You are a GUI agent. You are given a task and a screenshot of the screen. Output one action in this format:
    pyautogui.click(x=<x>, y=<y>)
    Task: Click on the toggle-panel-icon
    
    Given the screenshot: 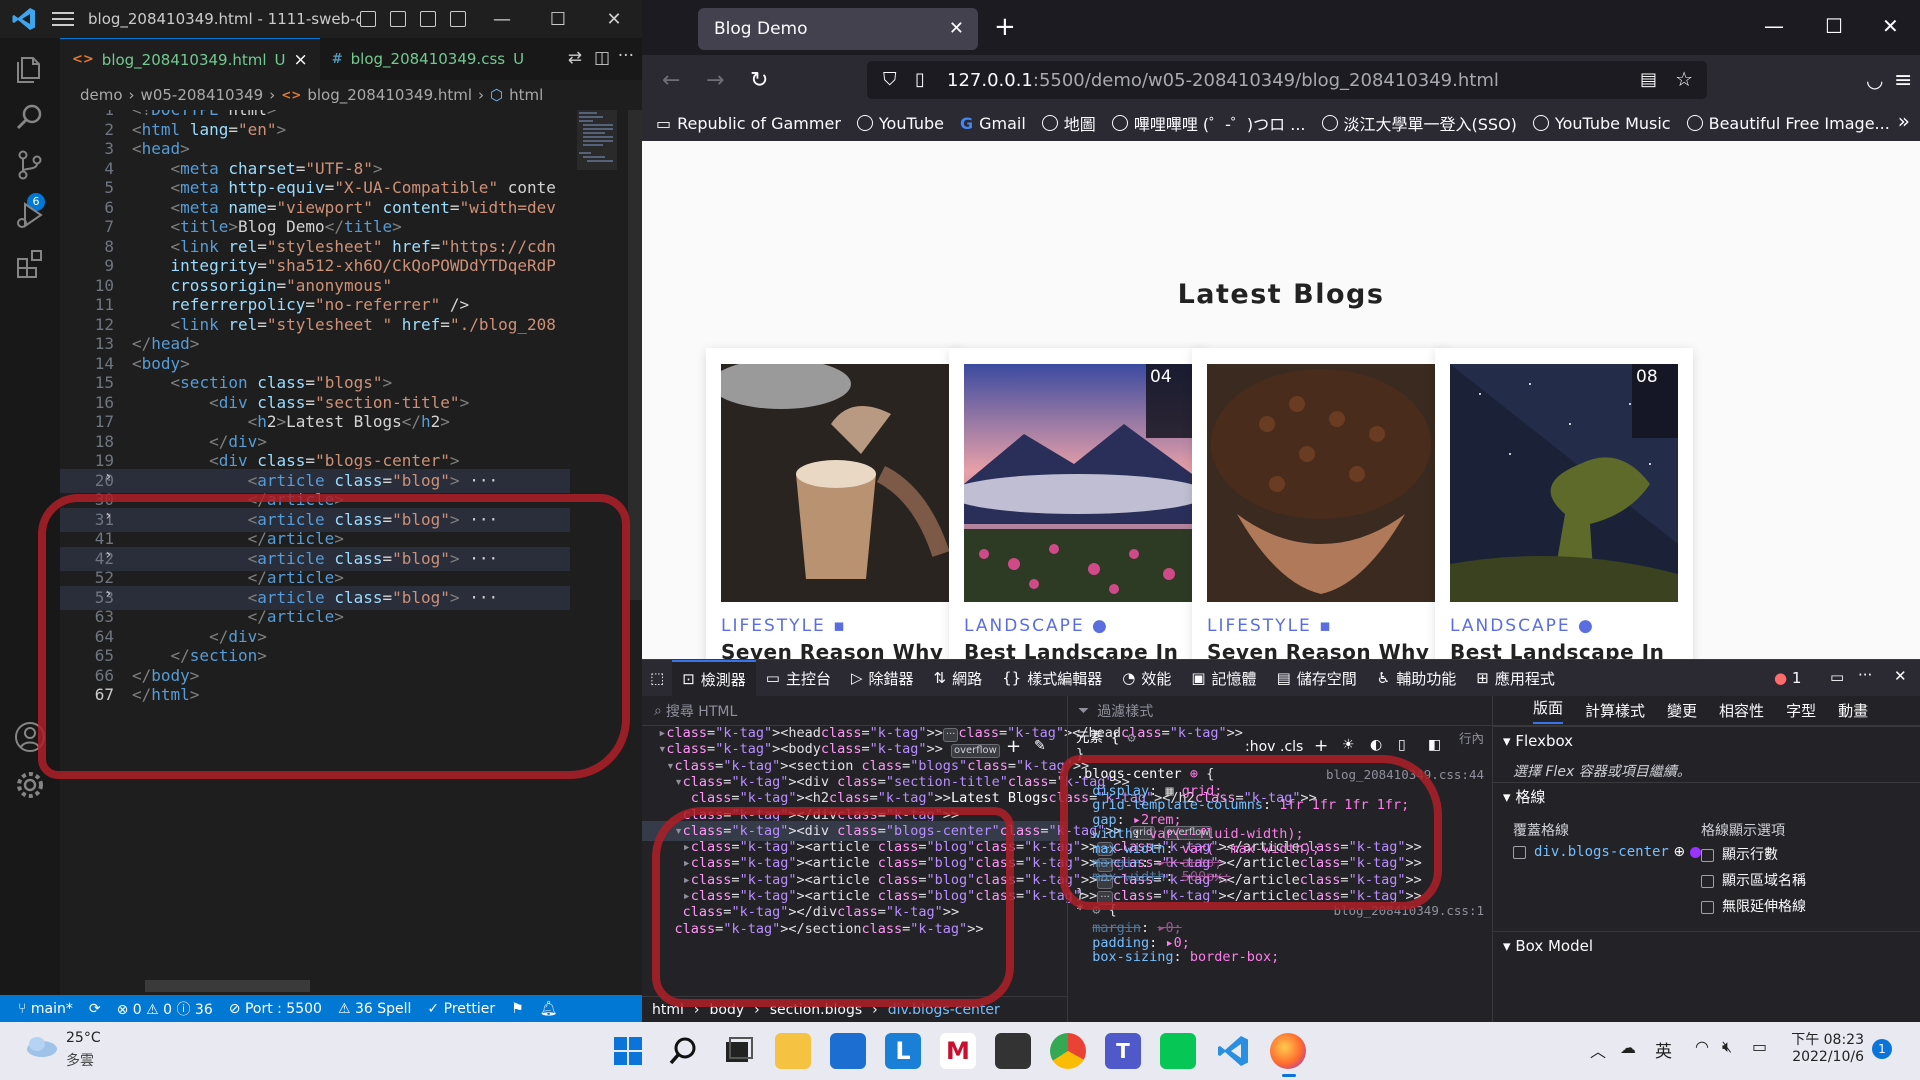 What is the action you would take?
    pyautogui.click(x=398, y=19)
    